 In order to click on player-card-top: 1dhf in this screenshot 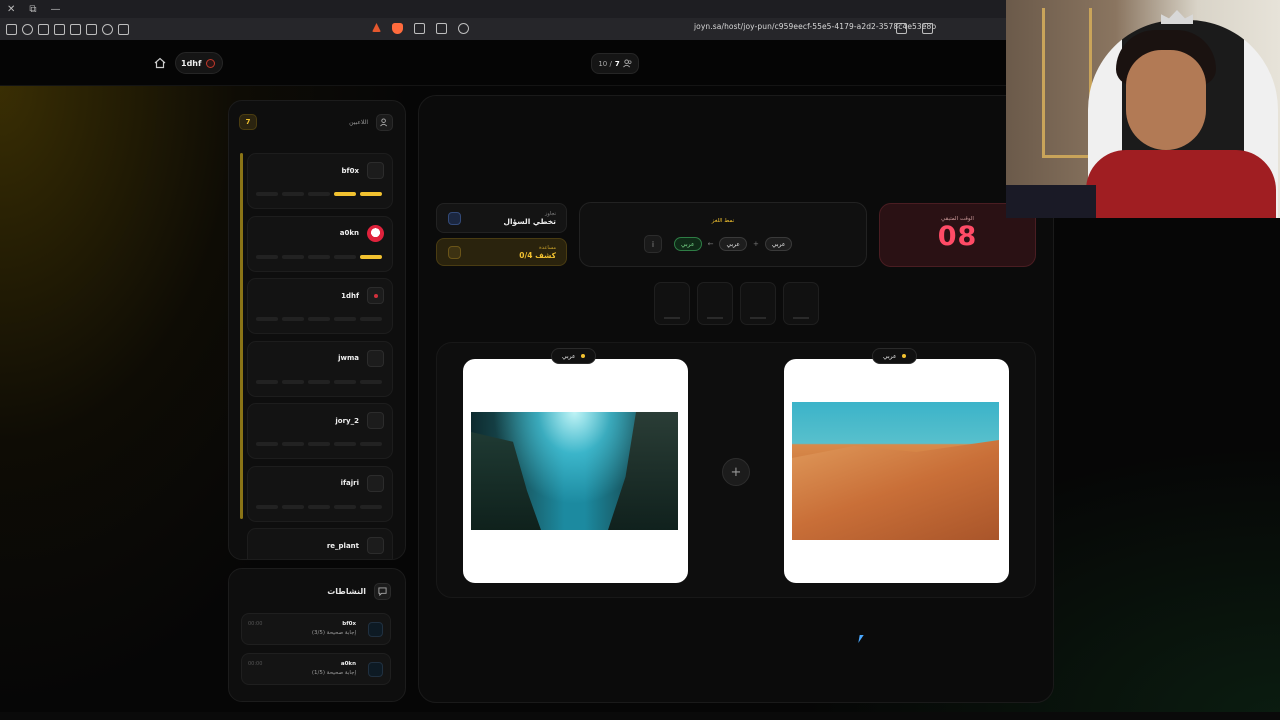, I will do `click(320, 295)`.